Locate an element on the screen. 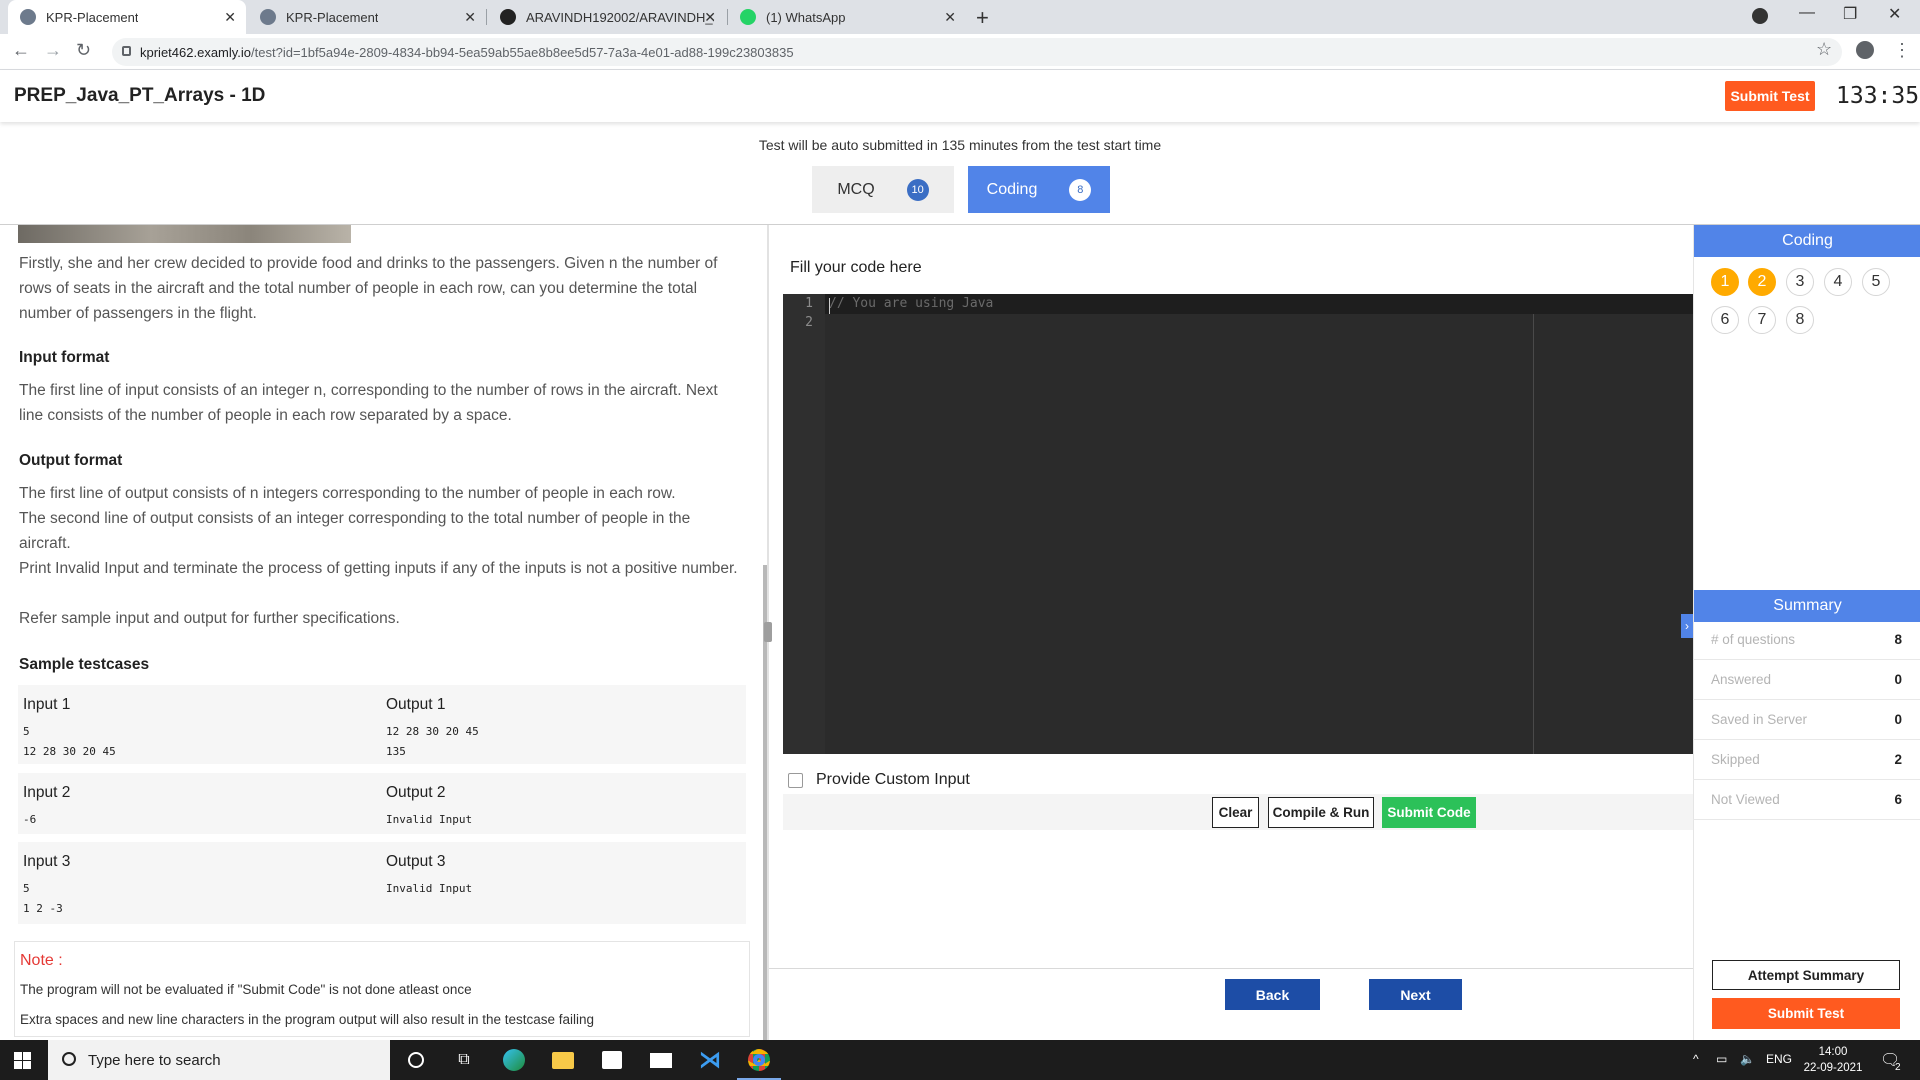  note-title: Note : is located at coordinates (41, 960).